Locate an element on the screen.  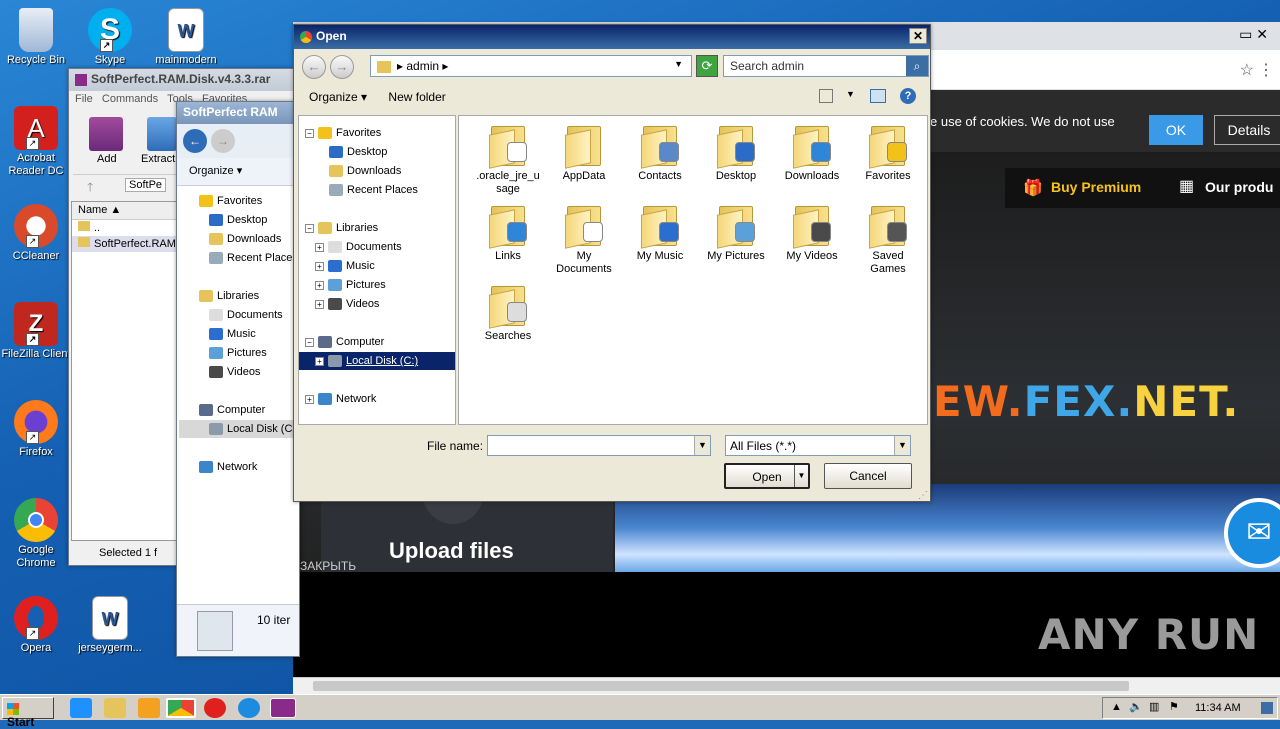
start-button: Start is located at coordinates (28, 713).